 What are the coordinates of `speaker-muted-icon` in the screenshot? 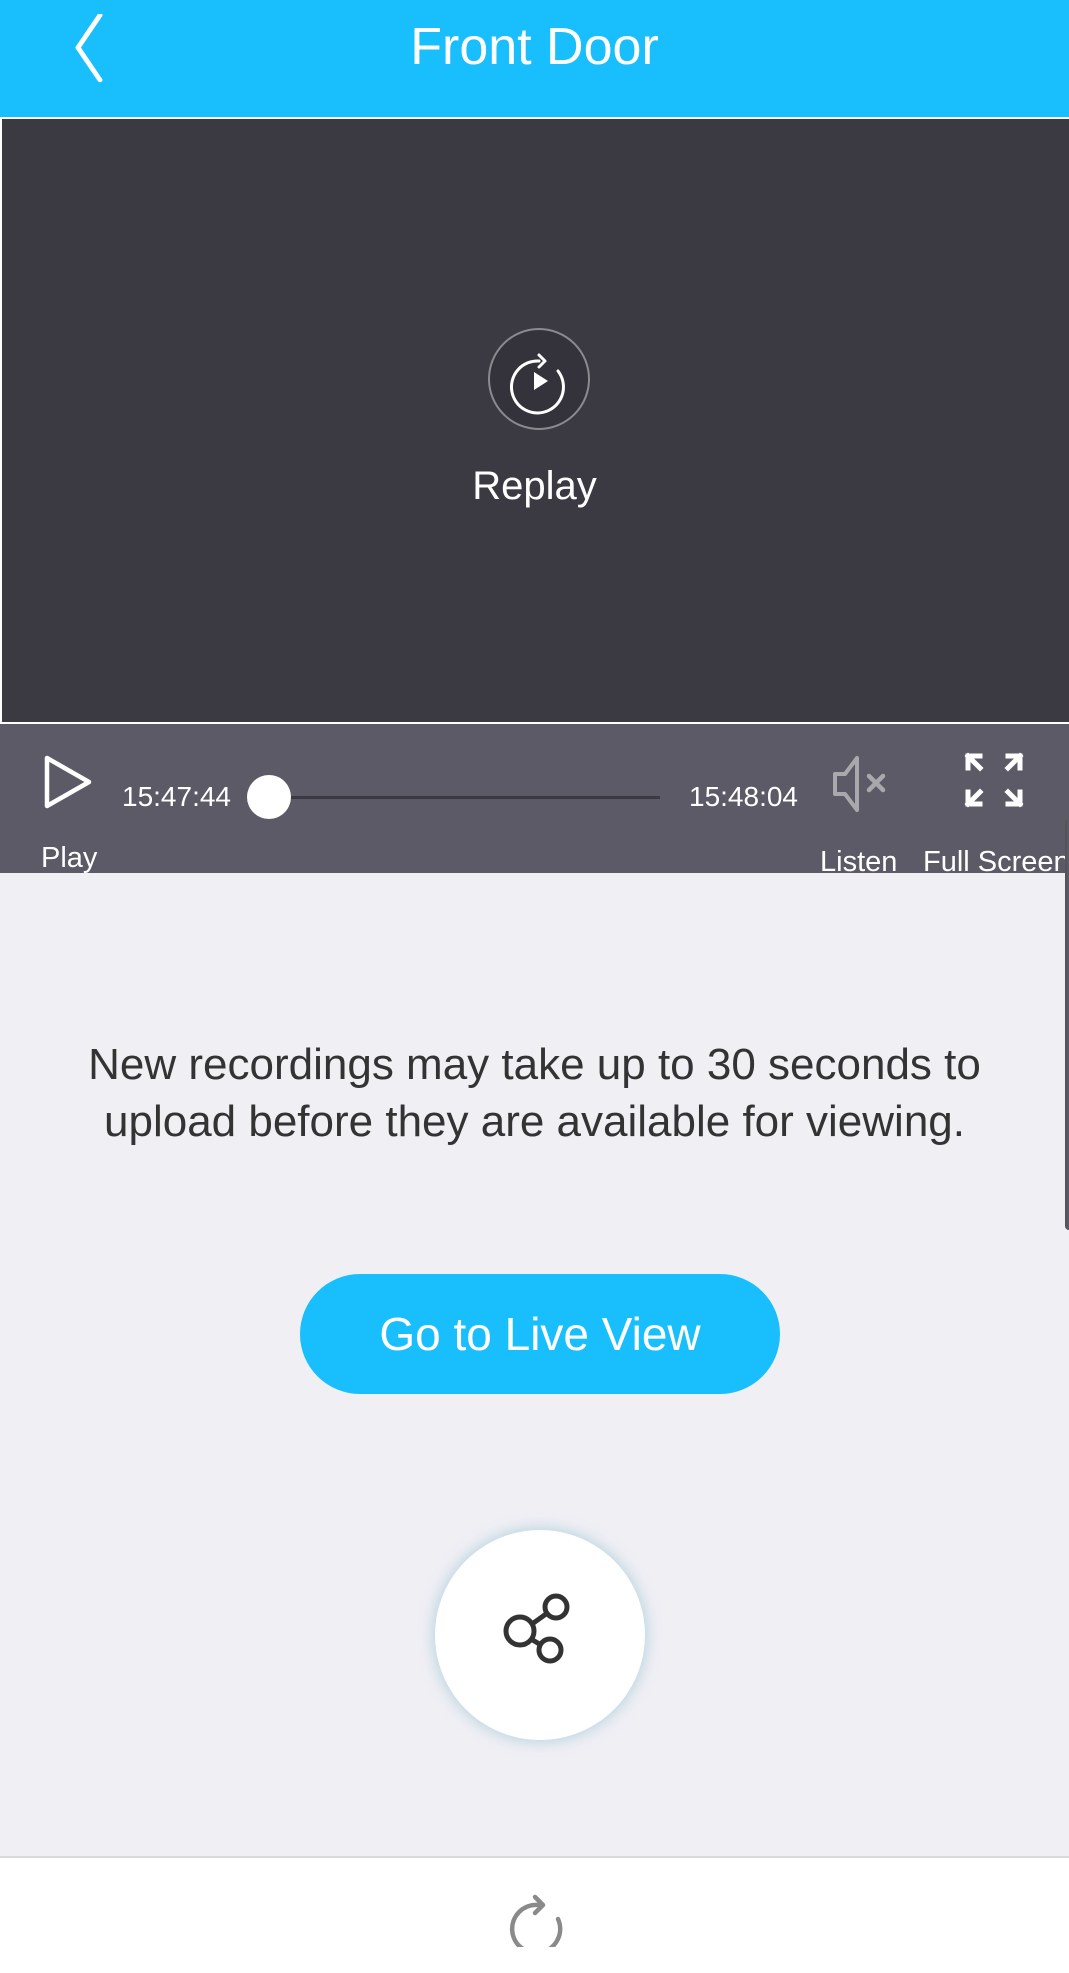 It's located at (859, 784).